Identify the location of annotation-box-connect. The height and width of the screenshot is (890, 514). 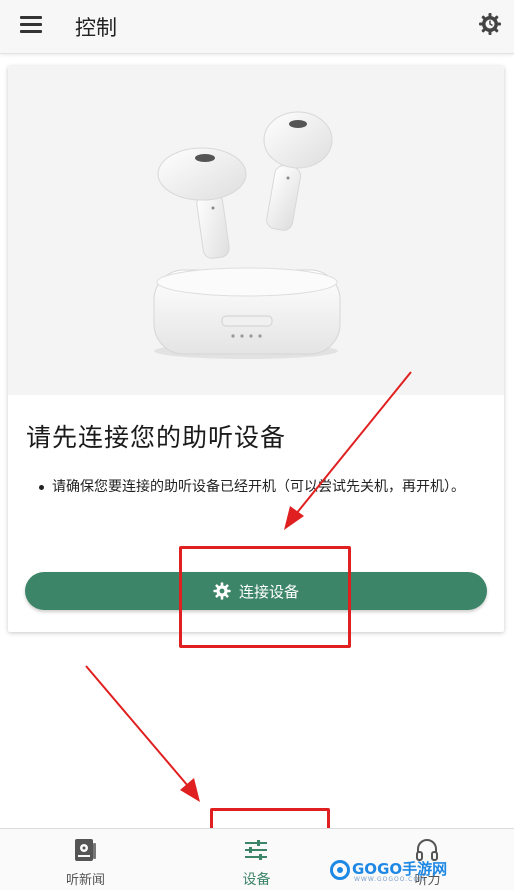
(265, 597).